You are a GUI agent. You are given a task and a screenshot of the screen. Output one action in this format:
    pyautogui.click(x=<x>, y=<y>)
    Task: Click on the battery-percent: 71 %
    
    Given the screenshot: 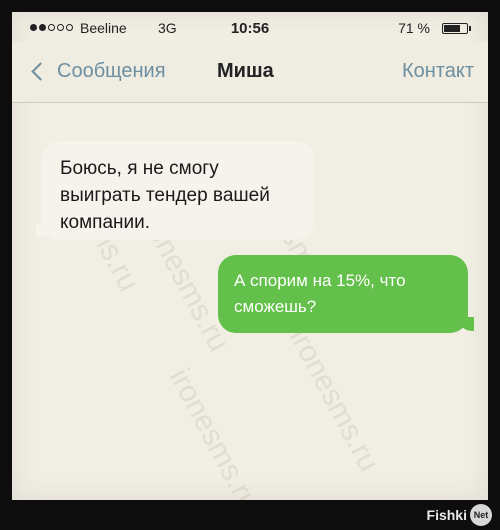 What is the action you would take?
    pyautogui.click(x=414, y=28)
    